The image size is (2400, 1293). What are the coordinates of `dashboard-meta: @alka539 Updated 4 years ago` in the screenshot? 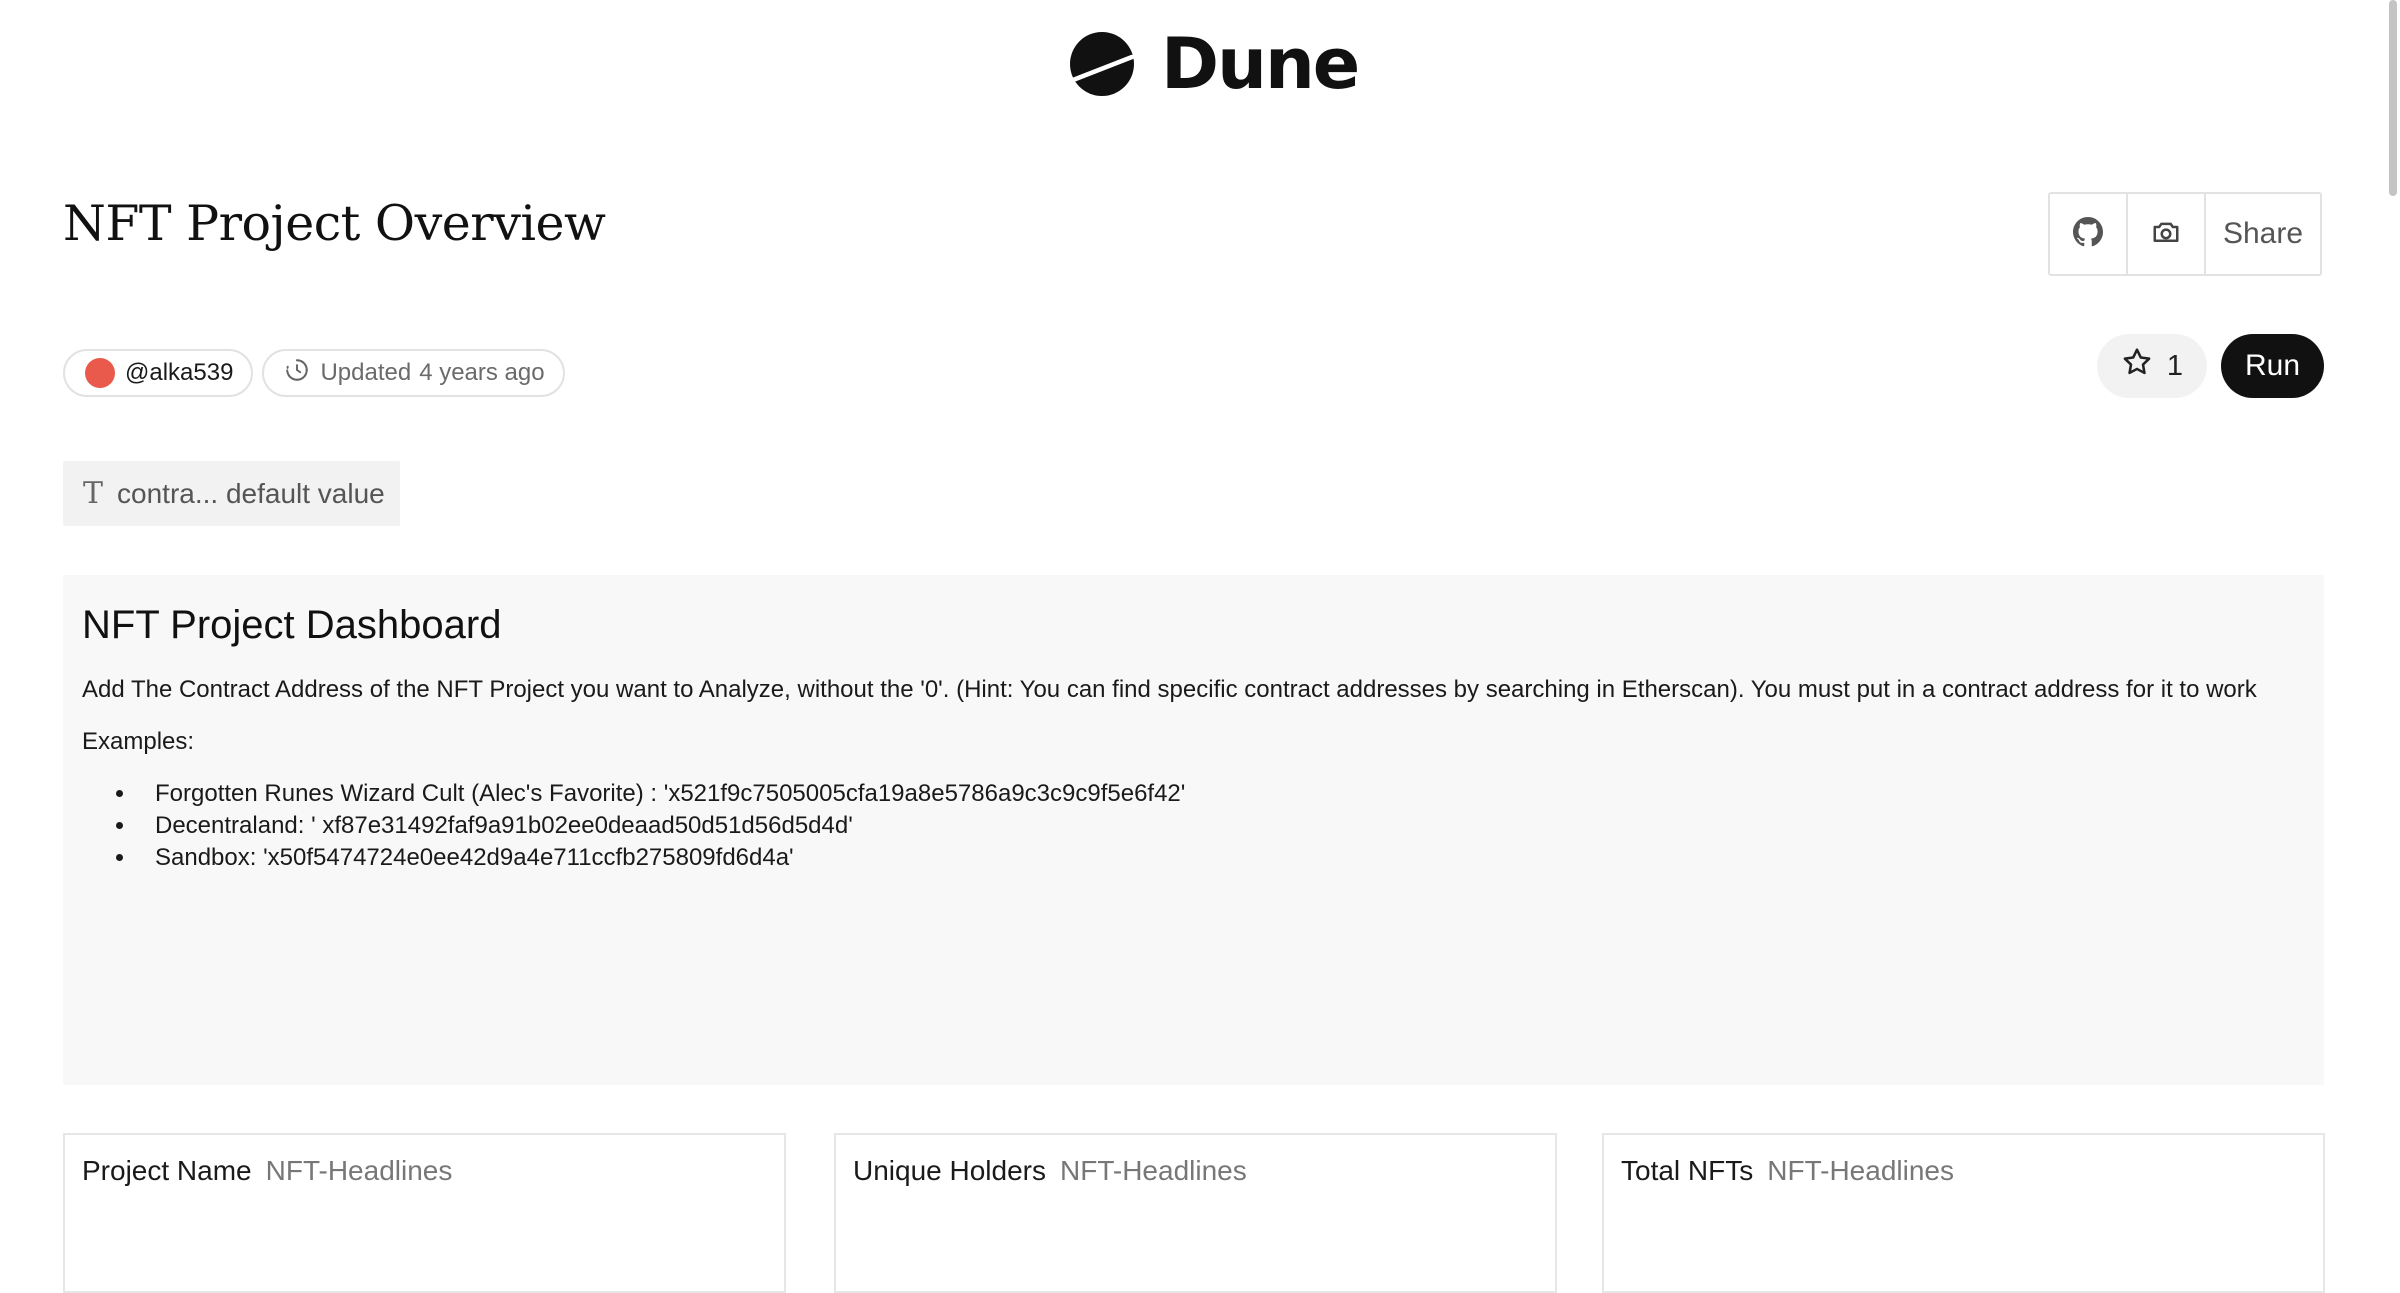 It's located at (314, 373).